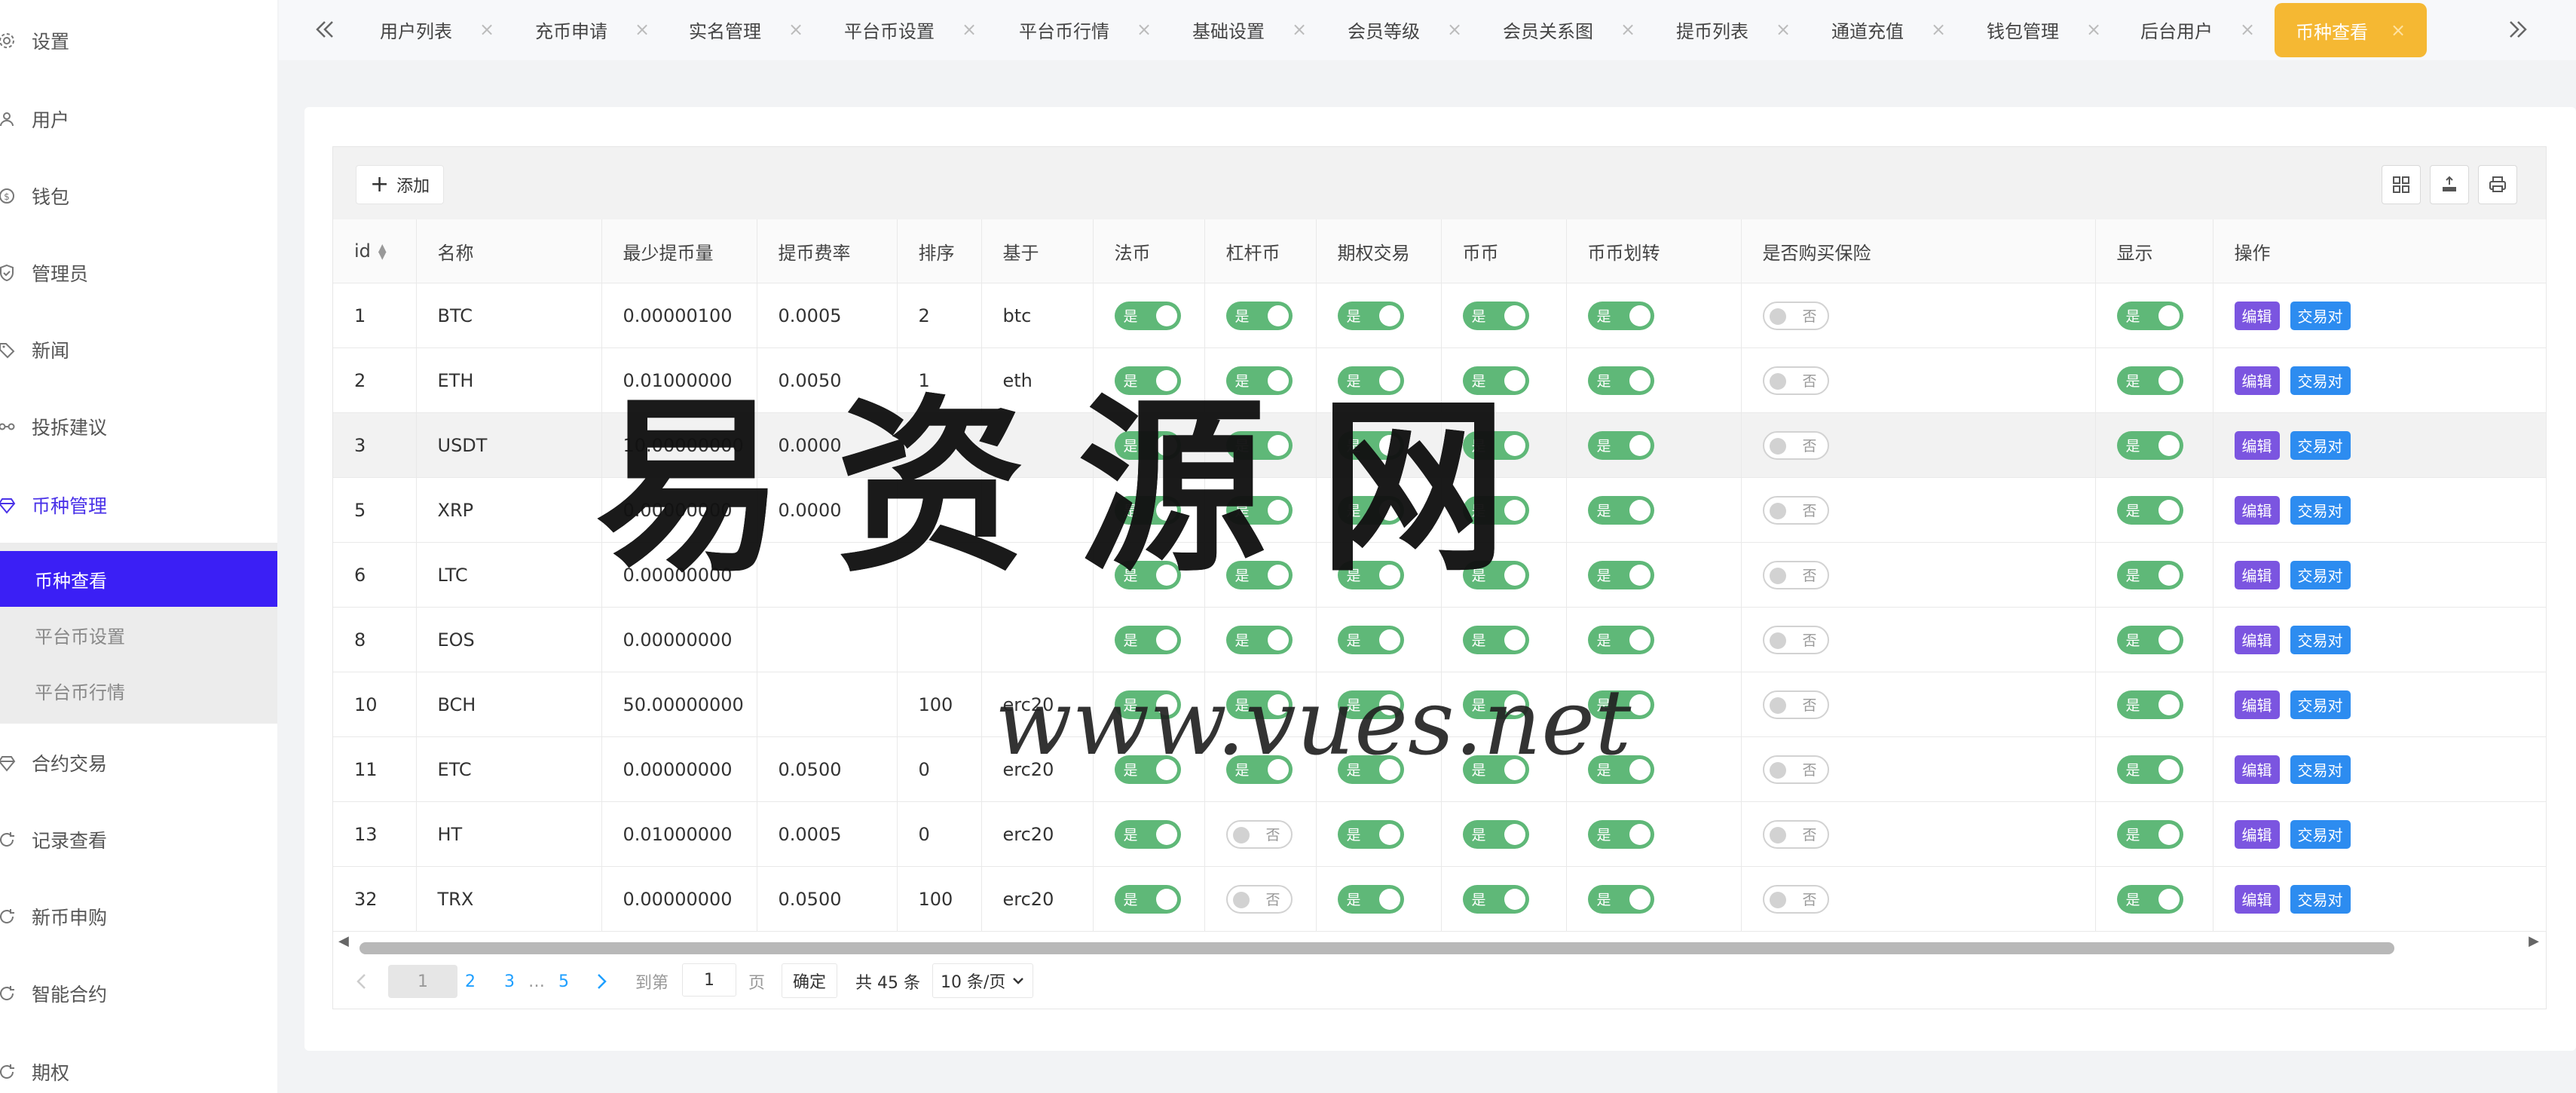 The image size is (2576, 1093). Describe the element at coordinates (138, 119) in the screenshot. I see `sidebar-item-users: 用户` at that location.